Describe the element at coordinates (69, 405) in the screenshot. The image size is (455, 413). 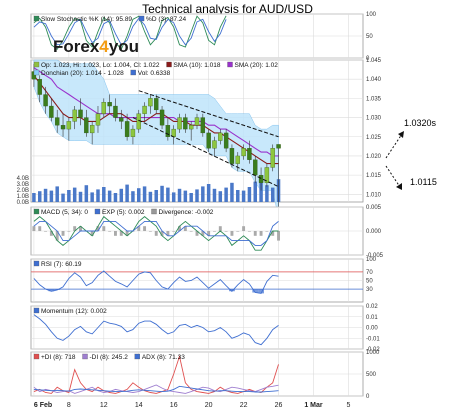
I see `x-tick-label: 8` at that location.